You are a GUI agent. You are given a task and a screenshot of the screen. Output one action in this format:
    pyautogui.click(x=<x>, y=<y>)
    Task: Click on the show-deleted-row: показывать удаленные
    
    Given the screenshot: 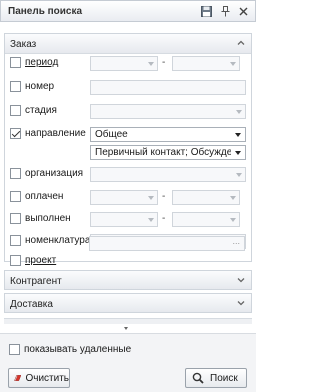 What is the action you would take?
    pyautogui.click(x=79, y=351)
    